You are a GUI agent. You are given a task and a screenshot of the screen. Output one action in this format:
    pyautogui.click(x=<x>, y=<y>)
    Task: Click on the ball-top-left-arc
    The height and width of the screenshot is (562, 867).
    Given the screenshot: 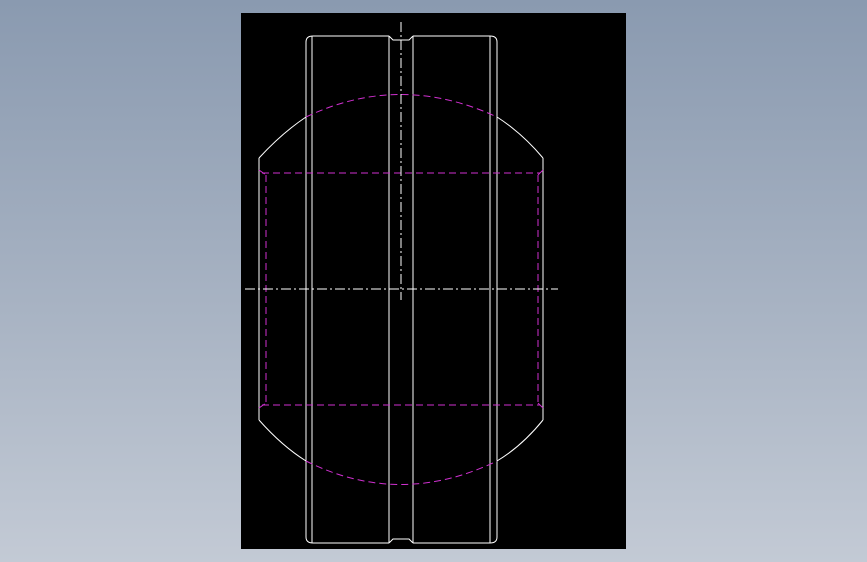 What is the action you would take?
    pyautogui.click(x=282, y=137)
    